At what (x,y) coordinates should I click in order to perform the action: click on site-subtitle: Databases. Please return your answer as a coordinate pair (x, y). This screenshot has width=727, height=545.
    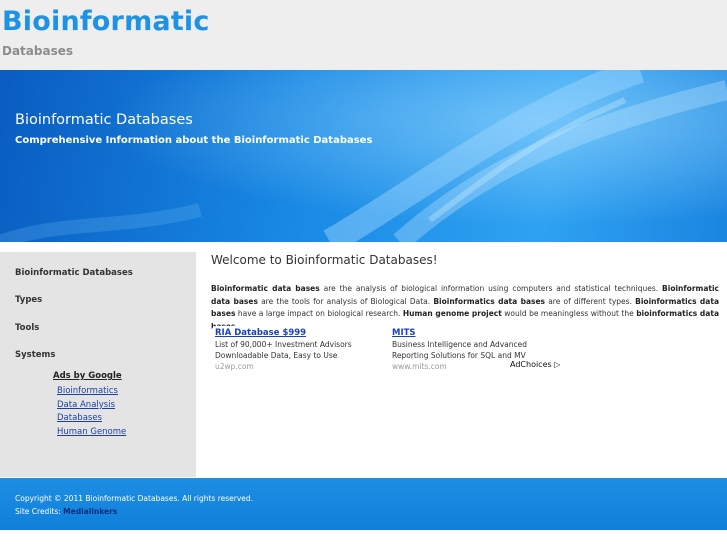
    Looking at the image, I should click on (38, 51).